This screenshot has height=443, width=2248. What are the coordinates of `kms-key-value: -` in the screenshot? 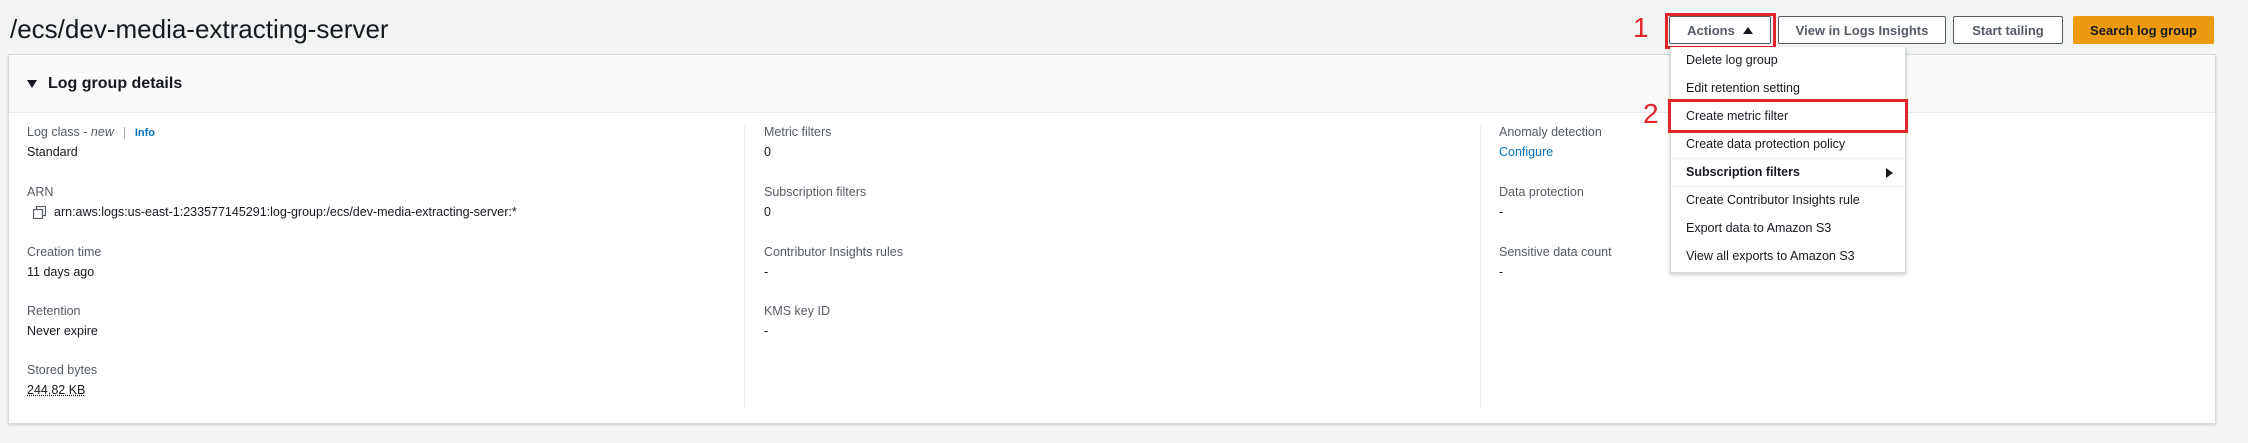 It's located at (766, 331).